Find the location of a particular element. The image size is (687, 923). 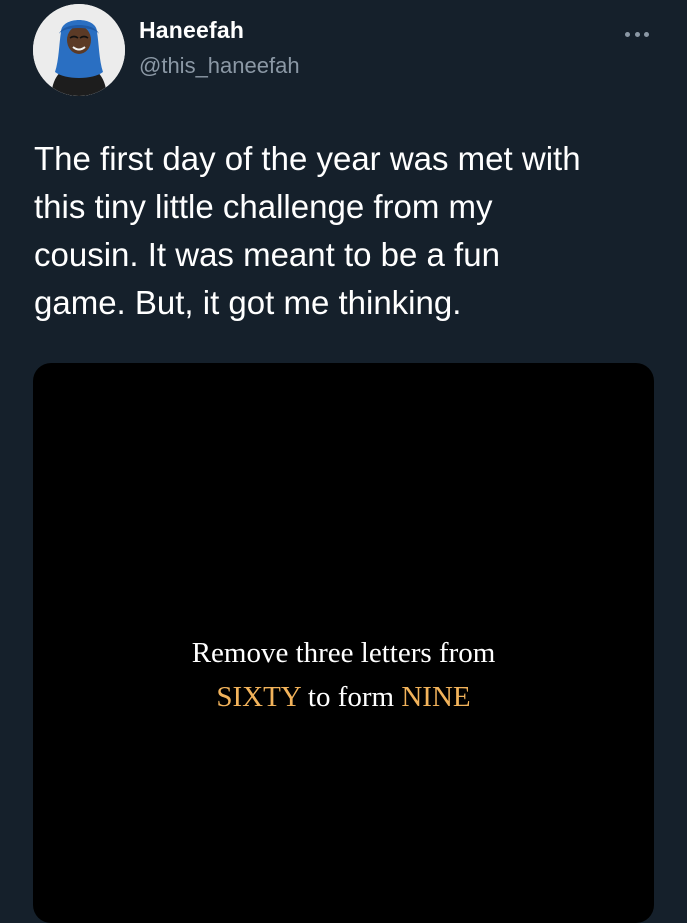

puzzle-word-sixty: SIXTY is located at coordinates (258, 697).